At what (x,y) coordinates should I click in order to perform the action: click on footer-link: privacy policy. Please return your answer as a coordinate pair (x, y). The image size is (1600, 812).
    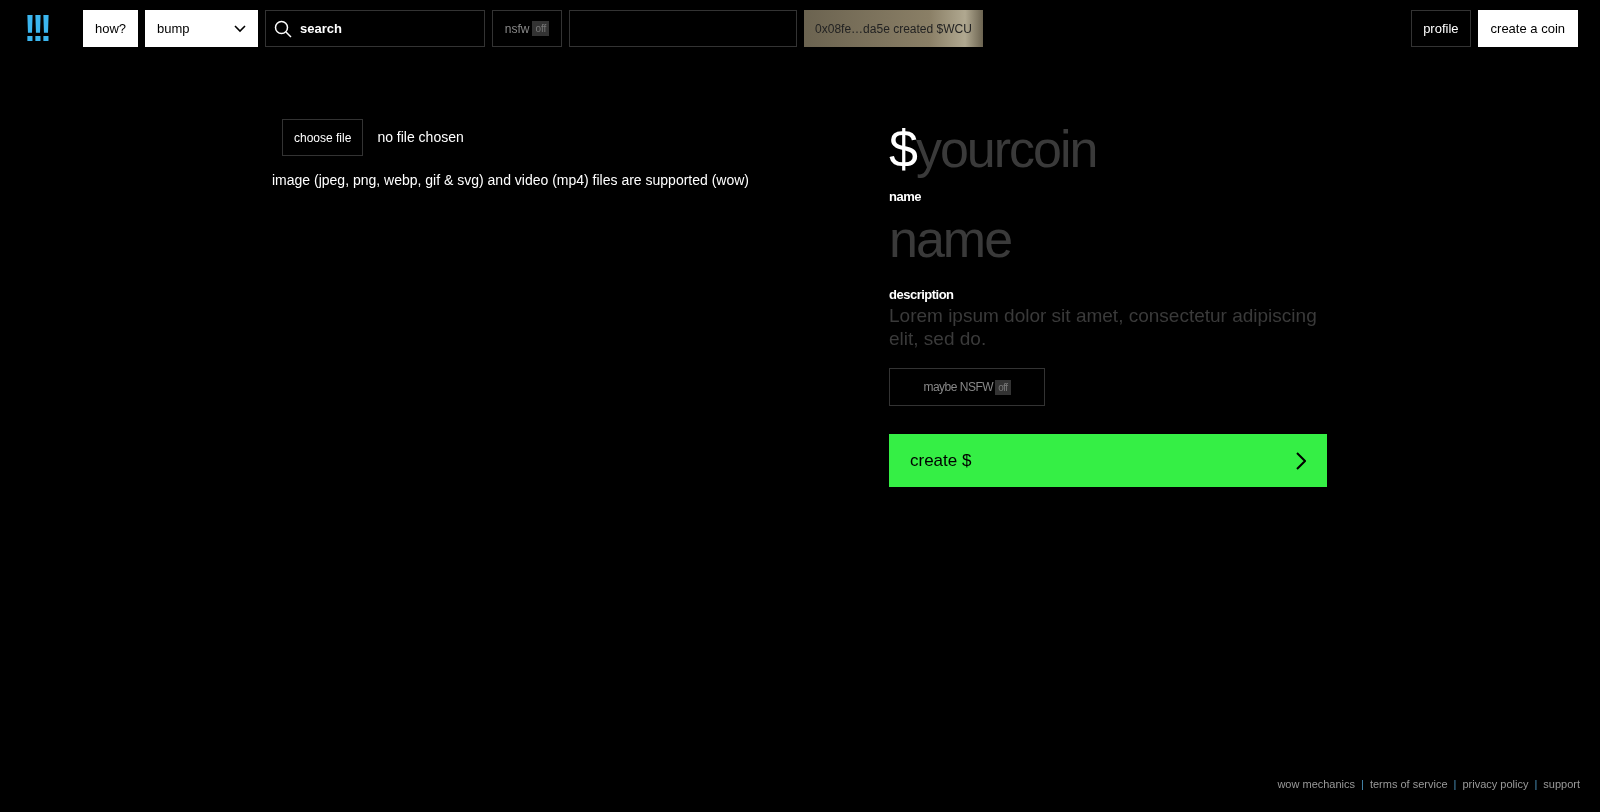
    Looking at the image, I should click on (1495, 783).